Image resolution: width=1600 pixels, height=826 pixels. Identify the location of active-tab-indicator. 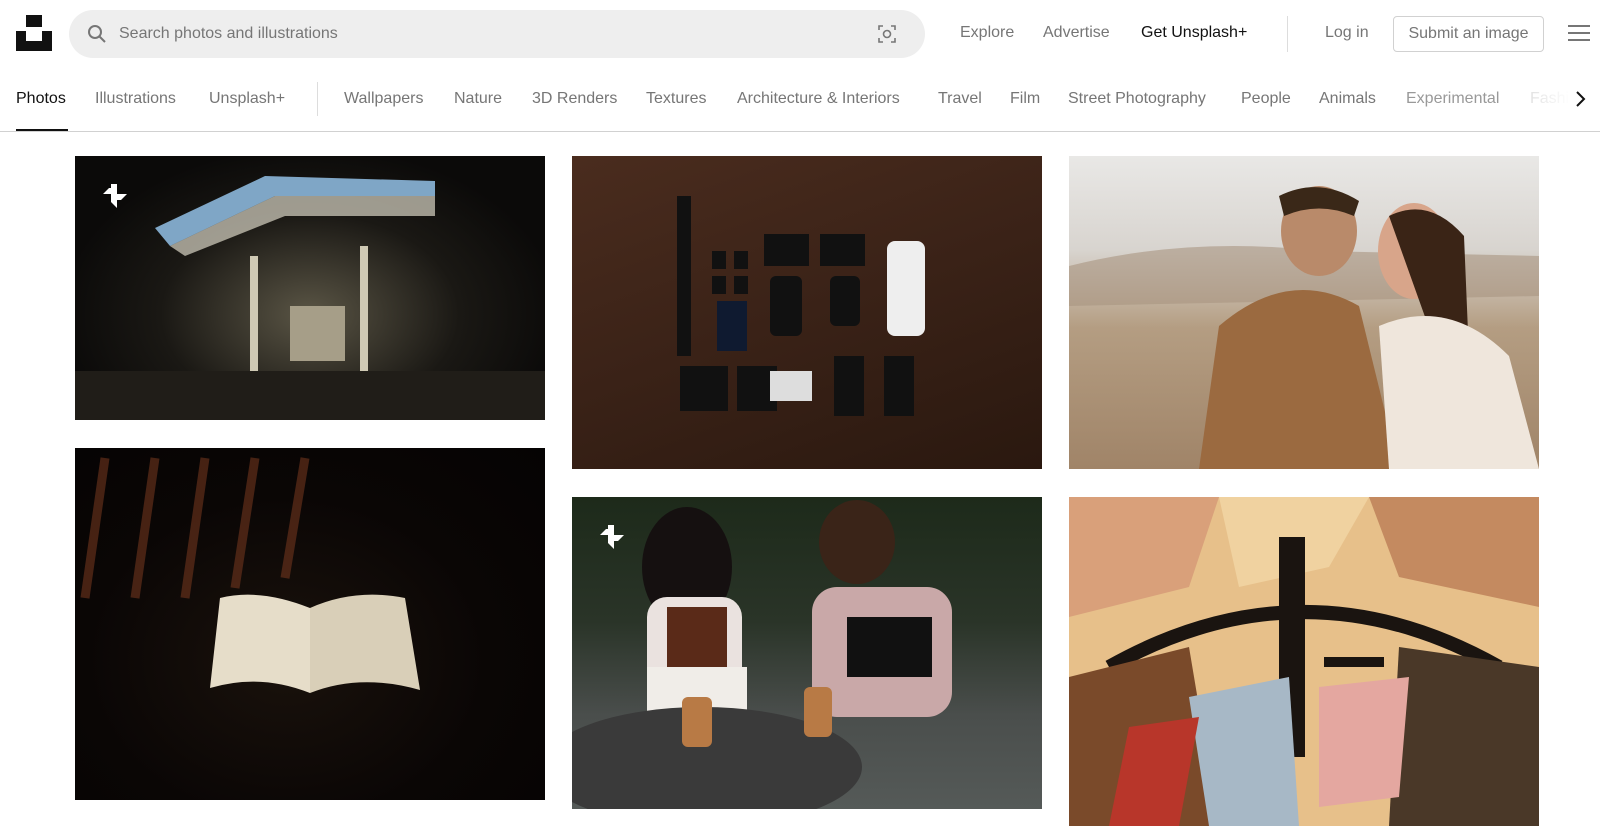
(42, 130).